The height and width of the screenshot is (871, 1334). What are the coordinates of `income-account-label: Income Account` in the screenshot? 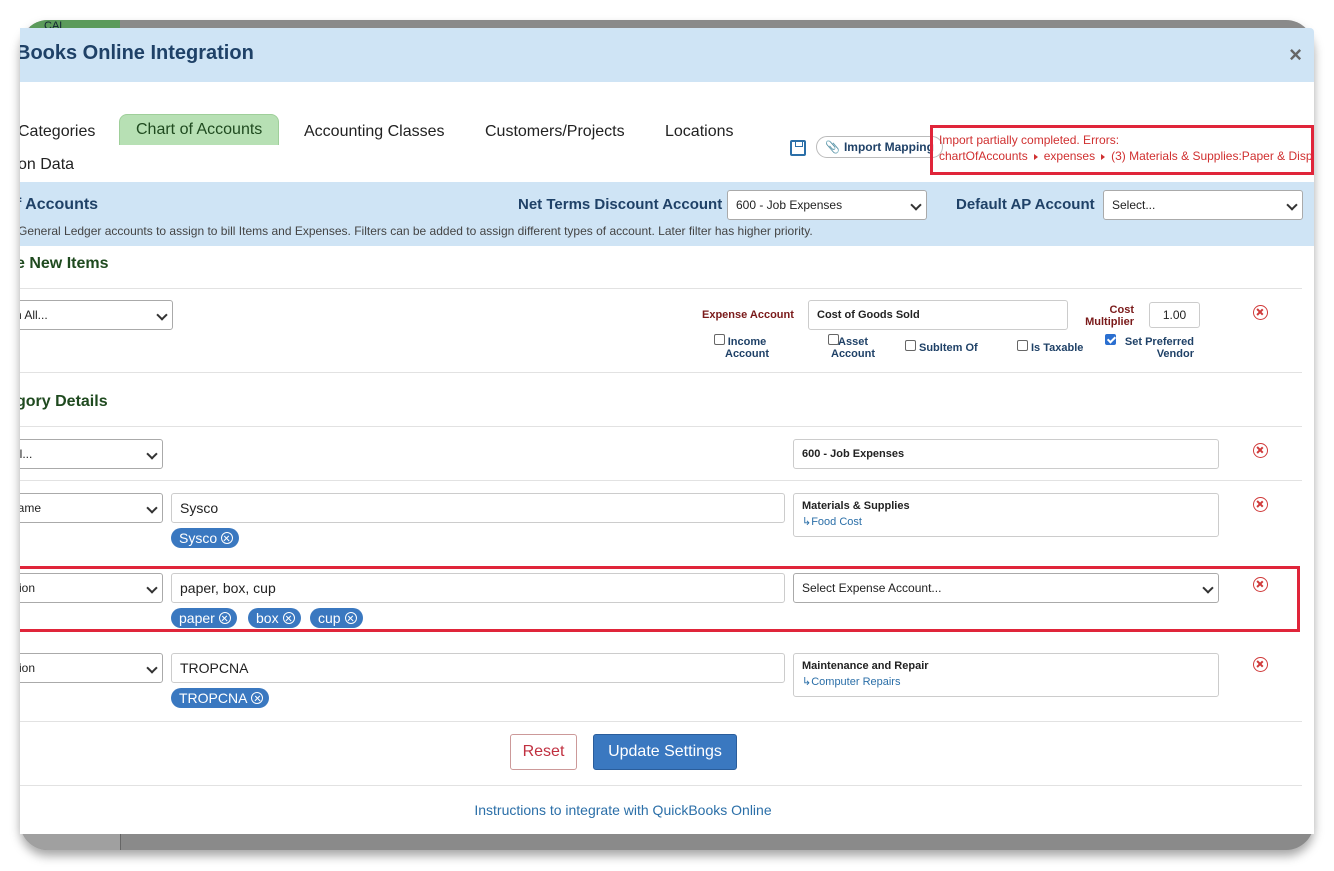 It's located at (747, 348).